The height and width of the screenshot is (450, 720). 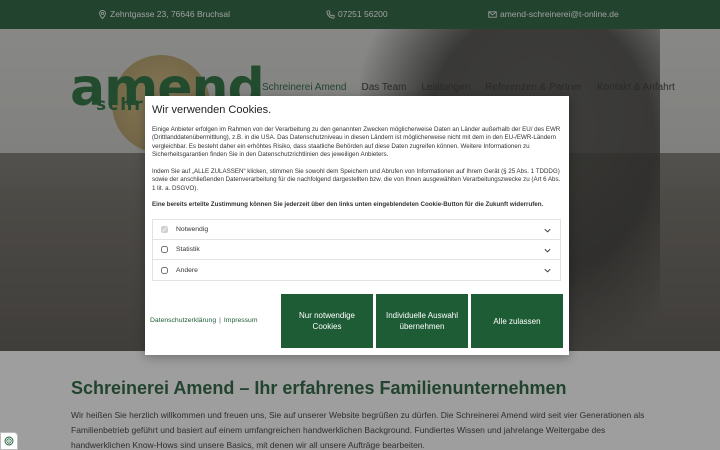 What do you see at coordinates (241, 320) in the screenshot?
I see `imprint-link: Impressum` at bounding box center [241, 320].